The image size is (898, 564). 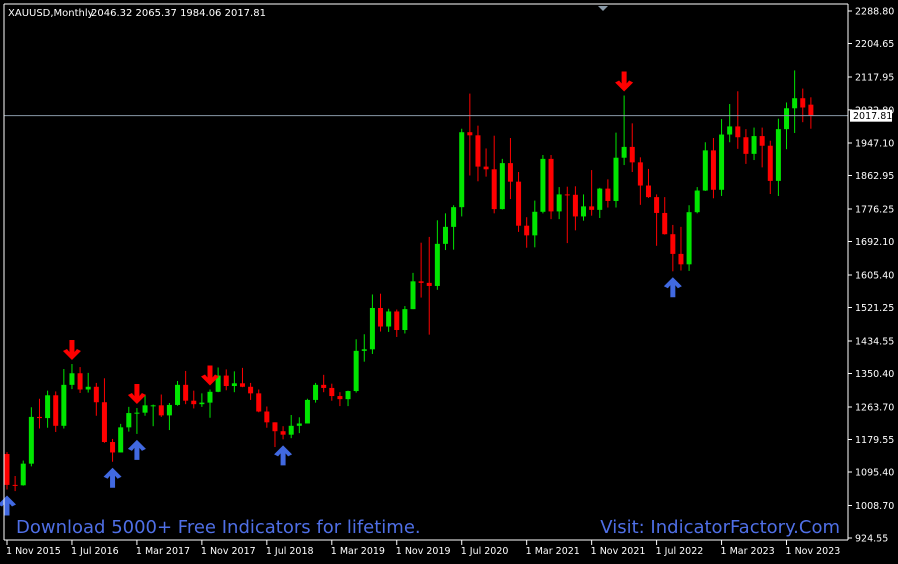 What do you see at coordinates (553, 551) in the screenshot?
I see `time-tick-label: 1 Mar 2021` at bounding box center [553, 551].